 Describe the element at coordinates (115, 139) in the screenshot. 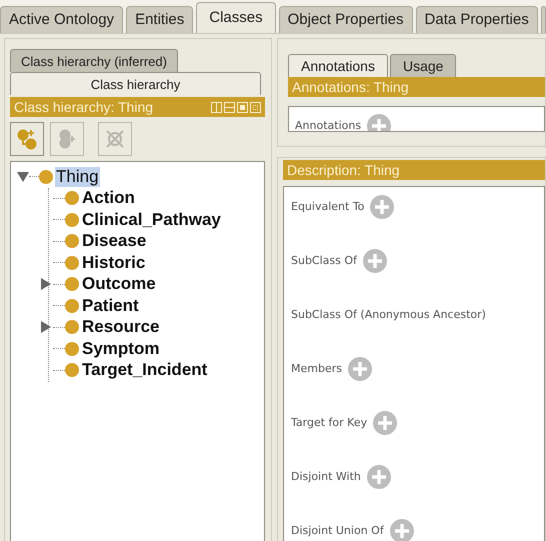

I see `delete-icon` at that location.